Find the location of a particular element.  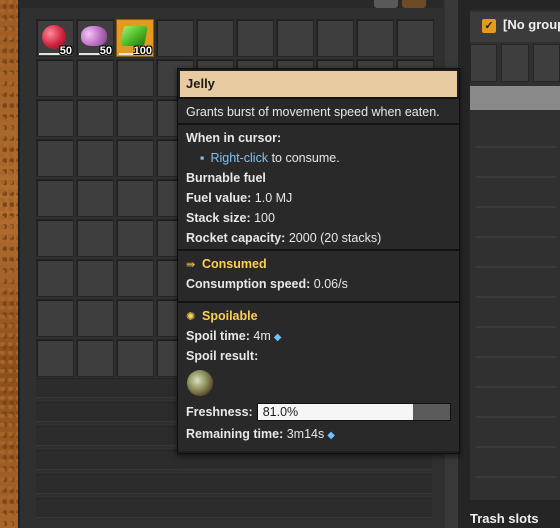

cursor-action-key: Right-click is located at coordinates (239, 158).